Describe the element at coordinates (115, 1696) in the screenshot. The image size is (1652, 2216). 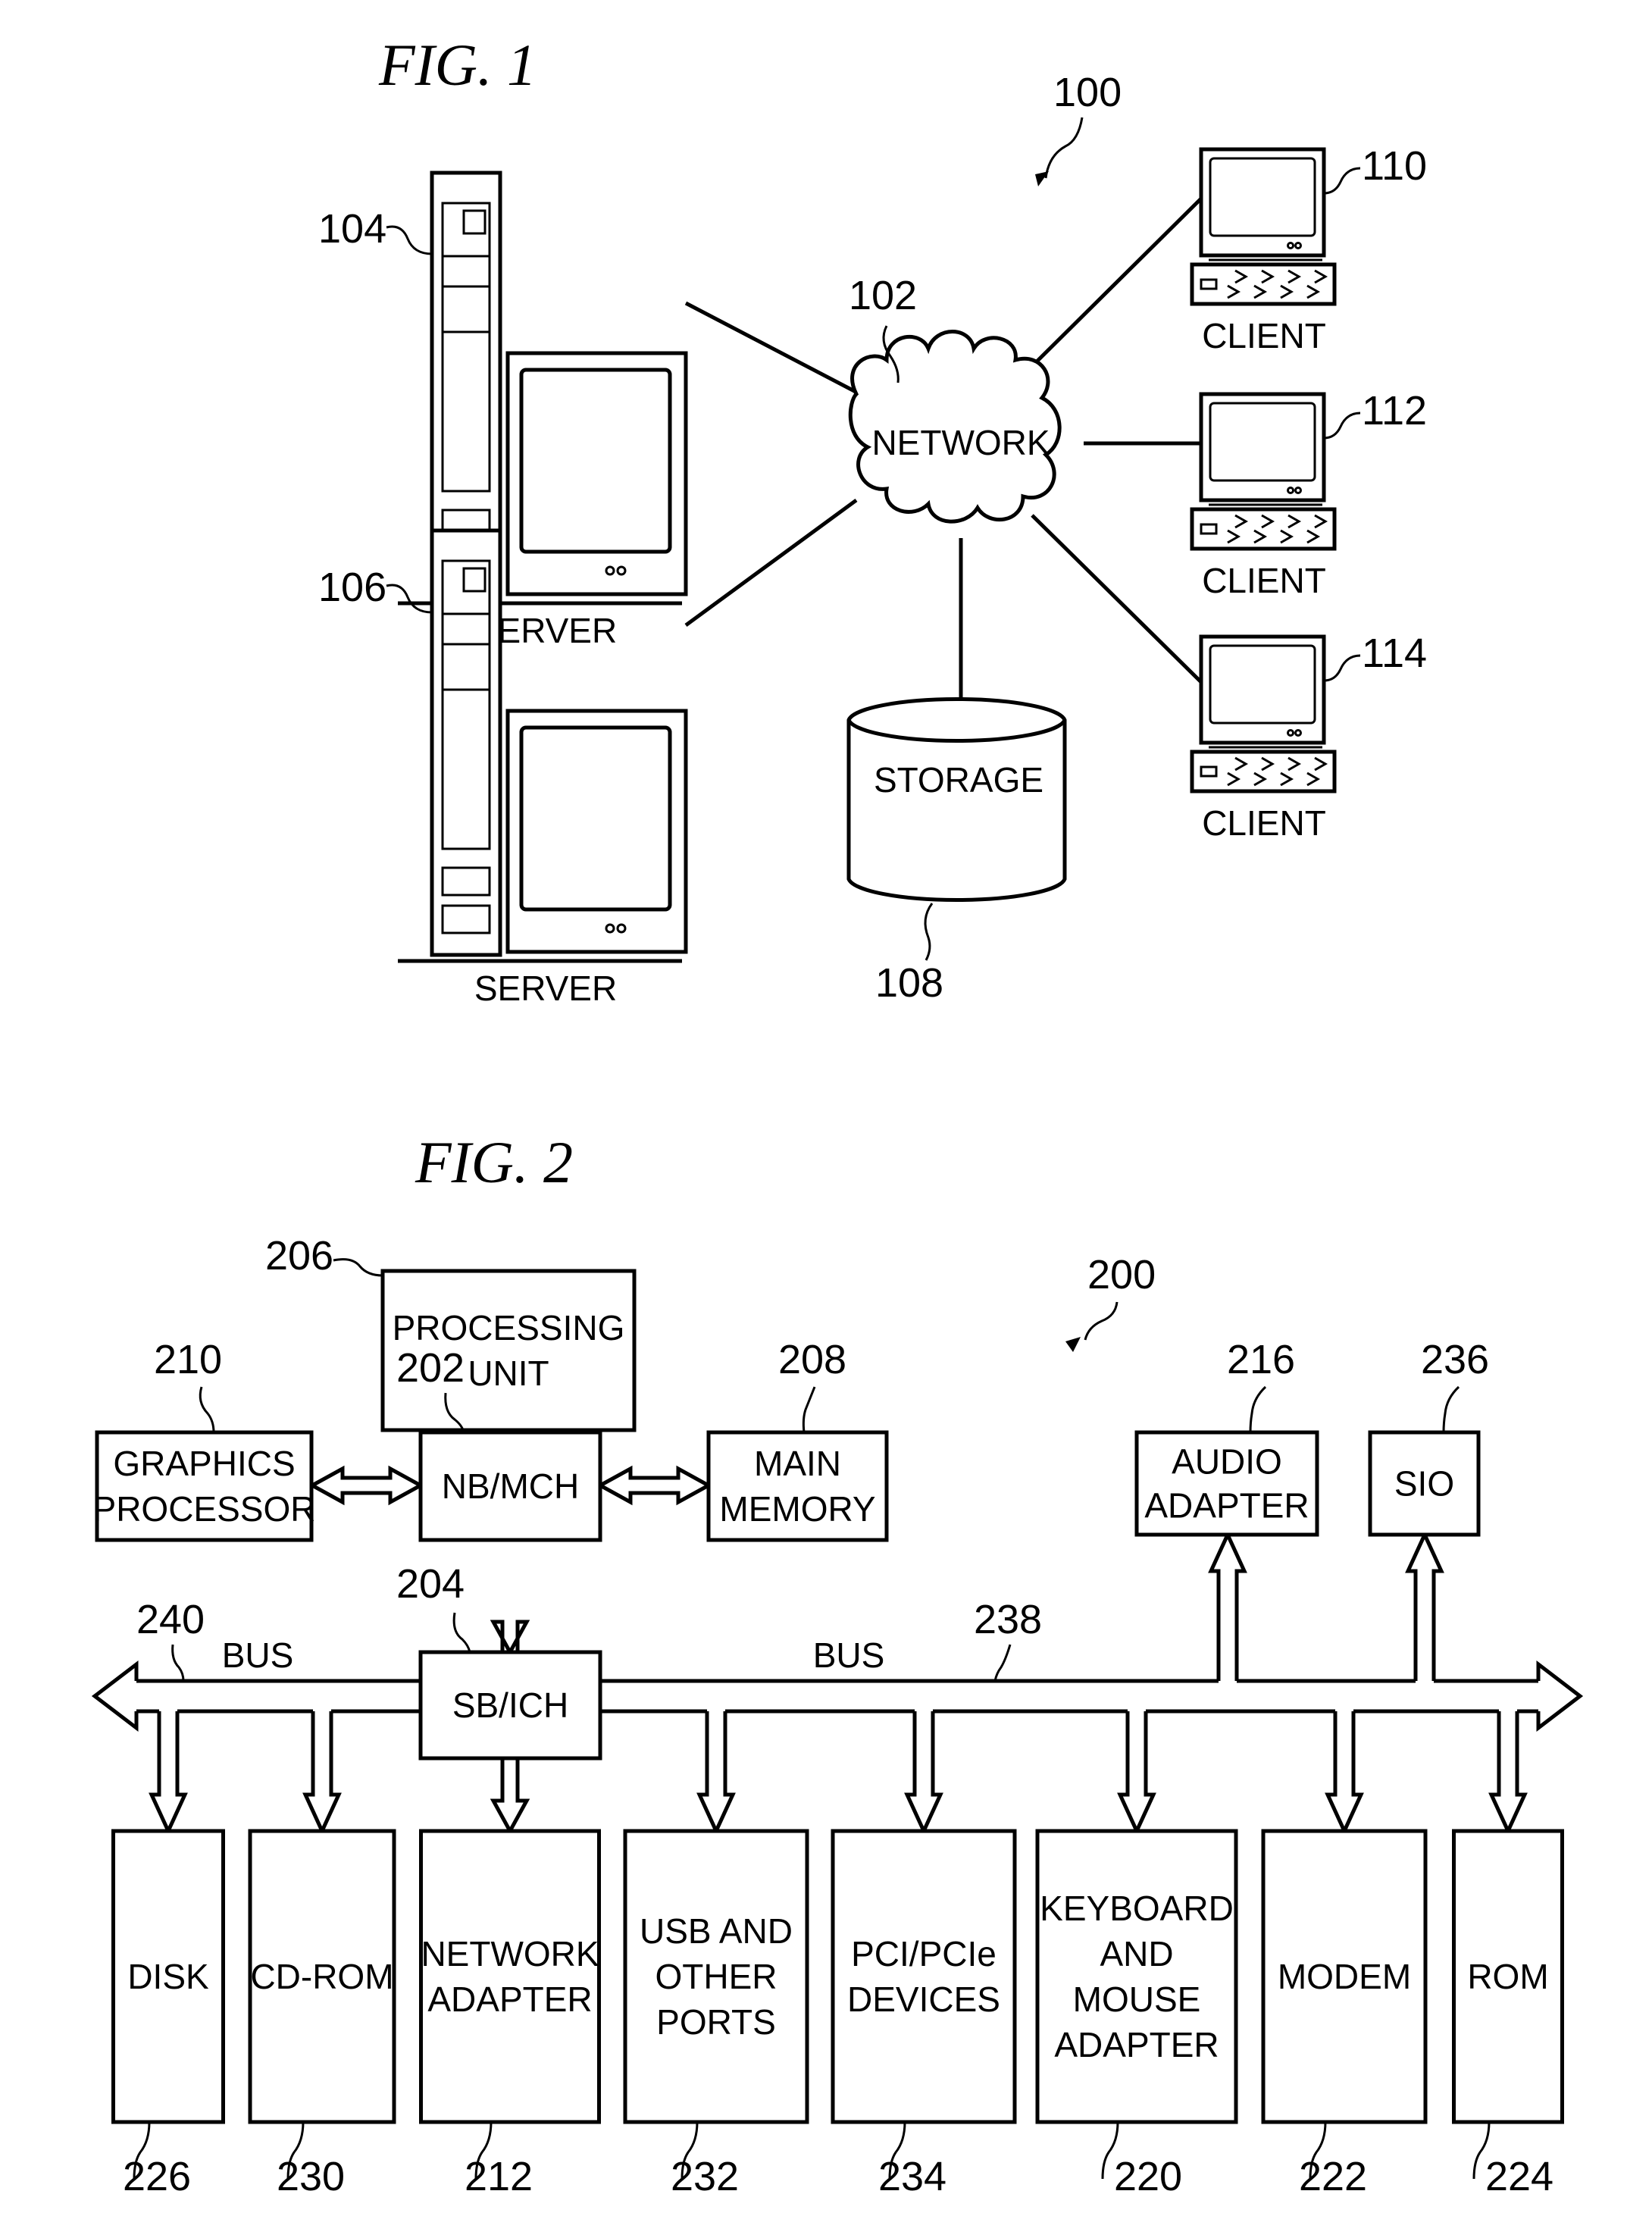
I see `bus-left-arrowhead-icon` at that location.